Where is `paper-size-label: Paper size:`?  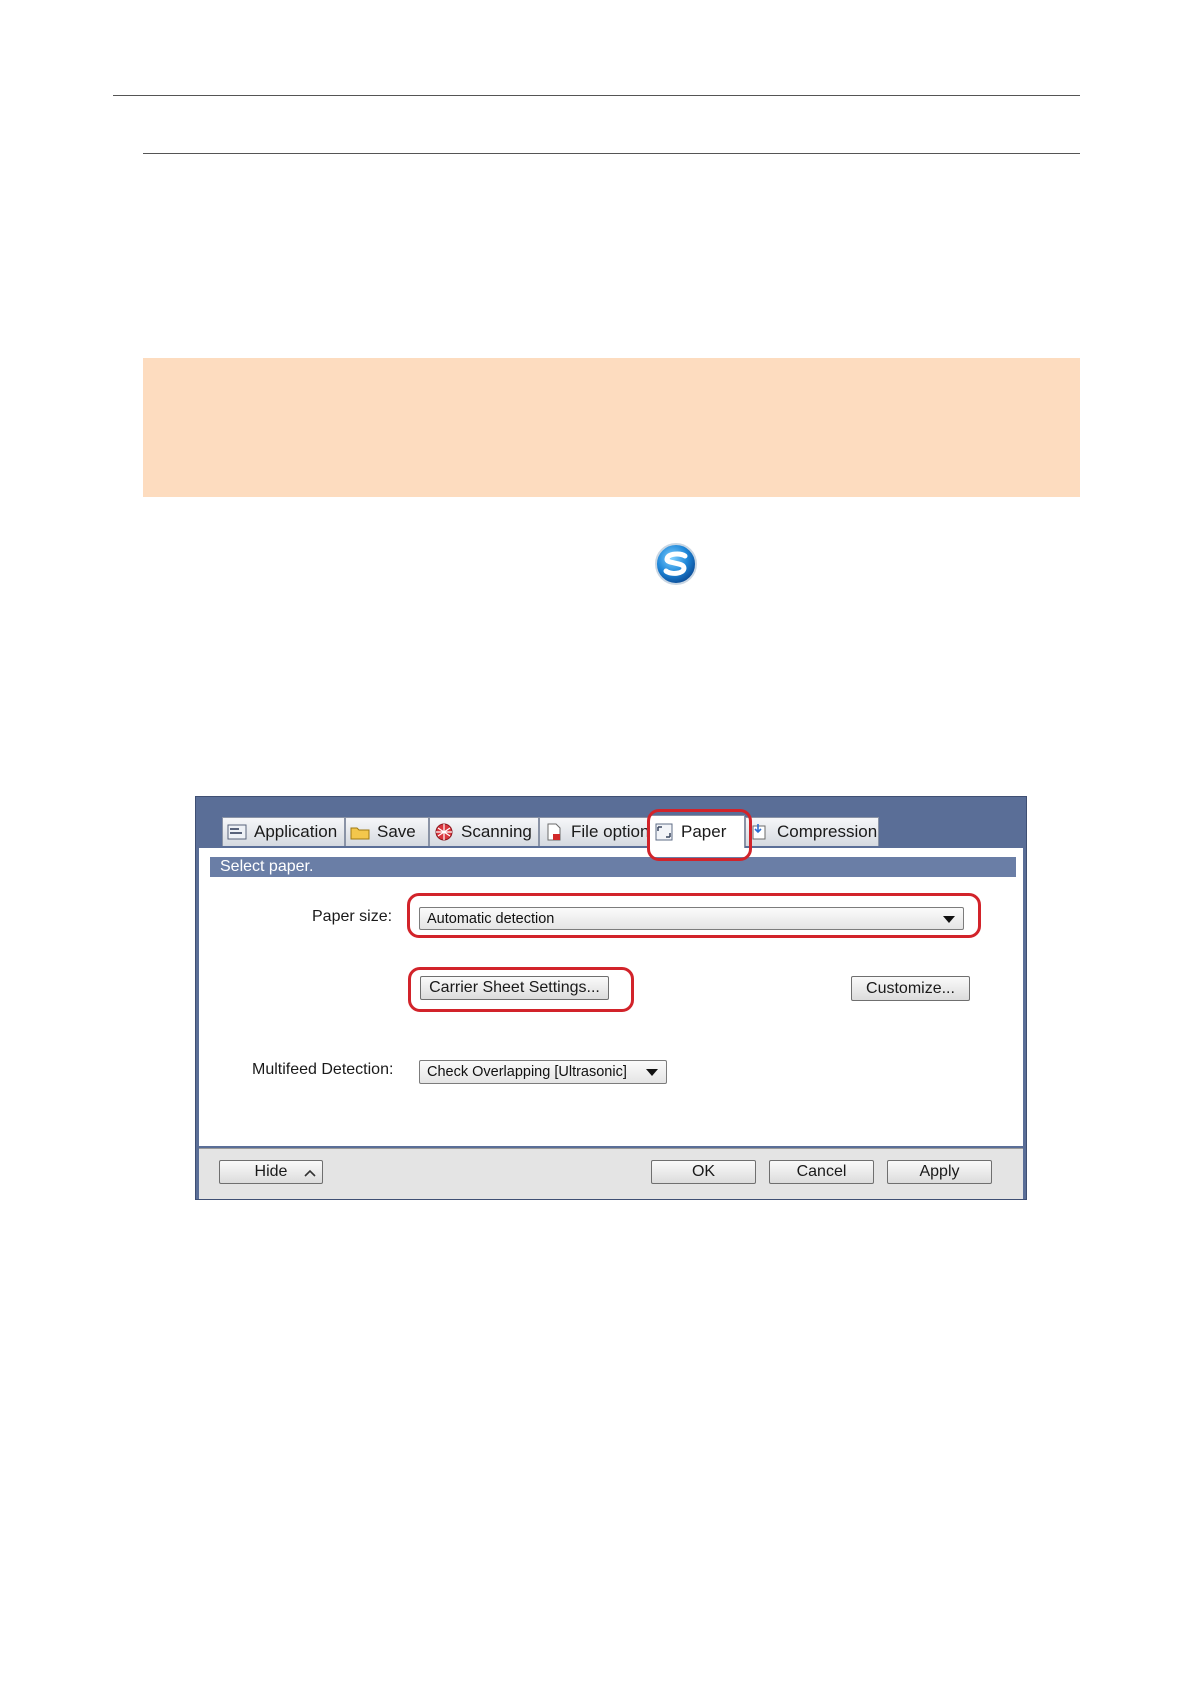 paper-size-label: Paper size: is located at coordinates (352, 916).